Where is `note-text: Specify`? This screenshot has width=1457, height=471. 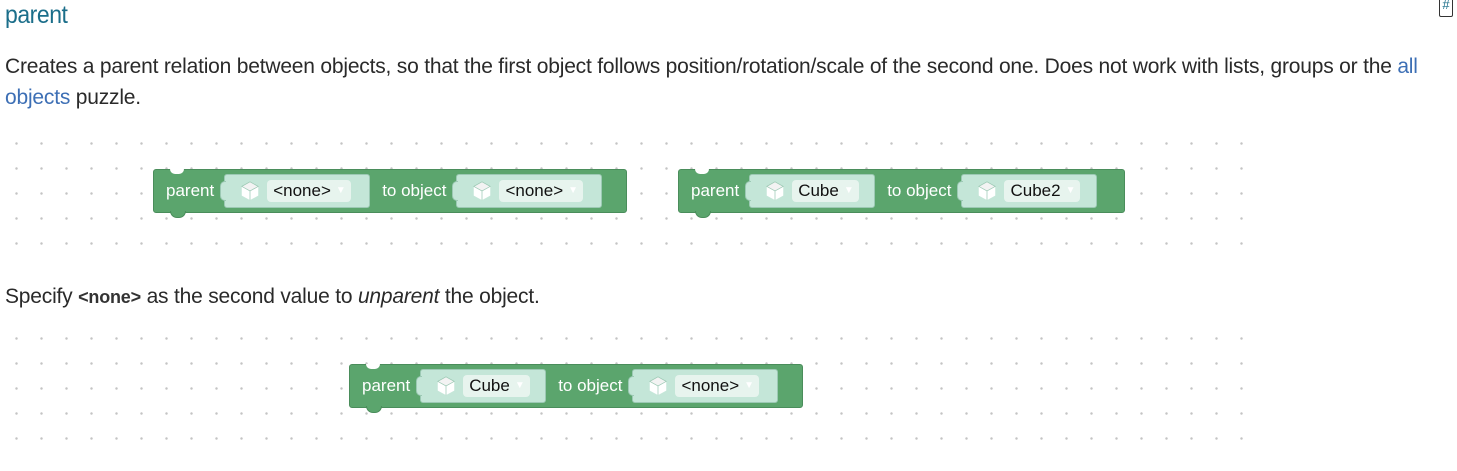
note-text: Specify is located at coordinates (42, 296).